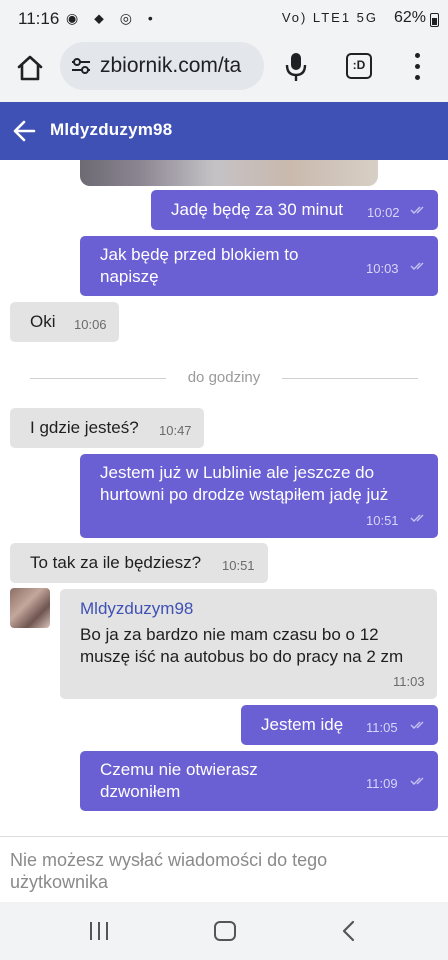 This screenshot has width=448, height=960. I want to click on message-time: 10:06, so click(90, 324).